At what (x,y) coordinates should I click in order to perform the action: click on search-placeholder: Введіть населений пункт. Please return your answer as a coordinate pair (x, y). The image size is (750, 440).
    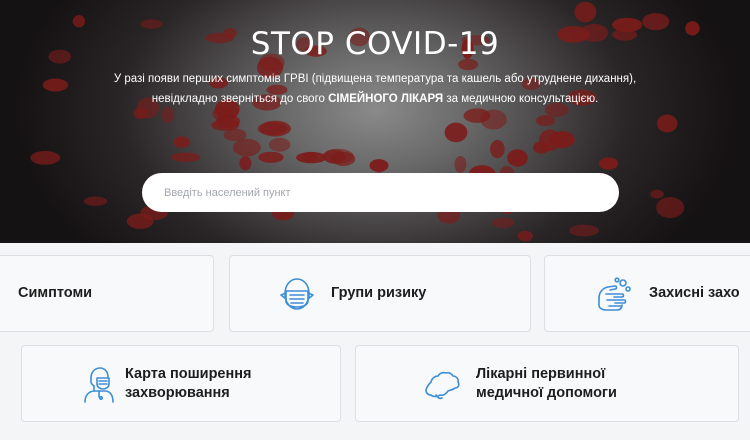
    Looking at the image, I should click on (227, 192).